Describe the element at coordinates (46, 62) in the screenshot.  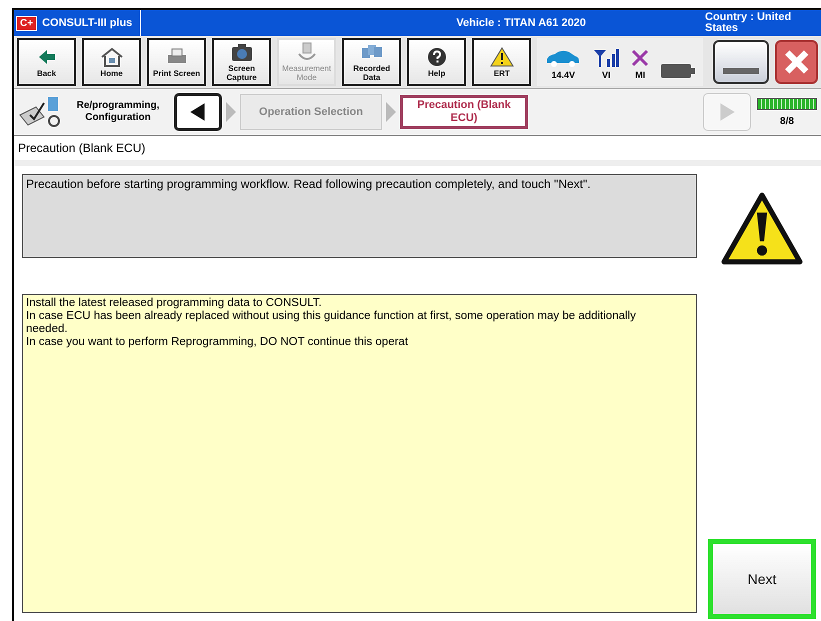
I see `toolbar-button: Back` at that location.